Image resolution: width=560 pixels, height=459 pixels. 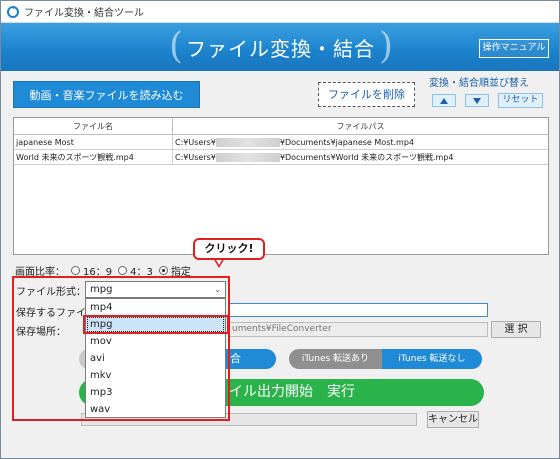 What do you see at coordinates (251, 359) in the screenshot?
I see `combine-mode-button: 合` at bounding box center [251, 359].